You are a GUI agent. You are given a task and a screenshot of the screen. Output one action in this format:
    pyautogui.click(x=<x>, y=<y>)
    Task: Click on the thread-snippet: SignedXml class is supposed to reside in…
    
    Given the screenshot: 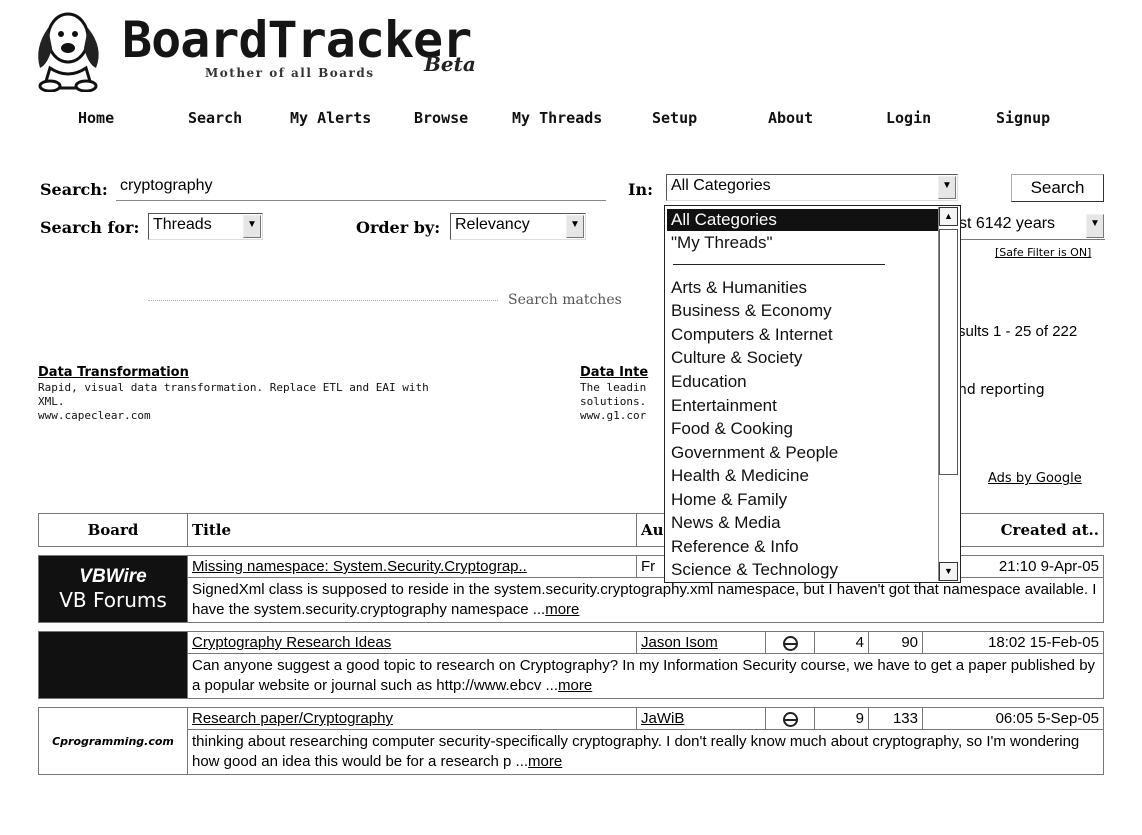 What is the action you would take?
    pyautogui.click(x=645, y=600)
    